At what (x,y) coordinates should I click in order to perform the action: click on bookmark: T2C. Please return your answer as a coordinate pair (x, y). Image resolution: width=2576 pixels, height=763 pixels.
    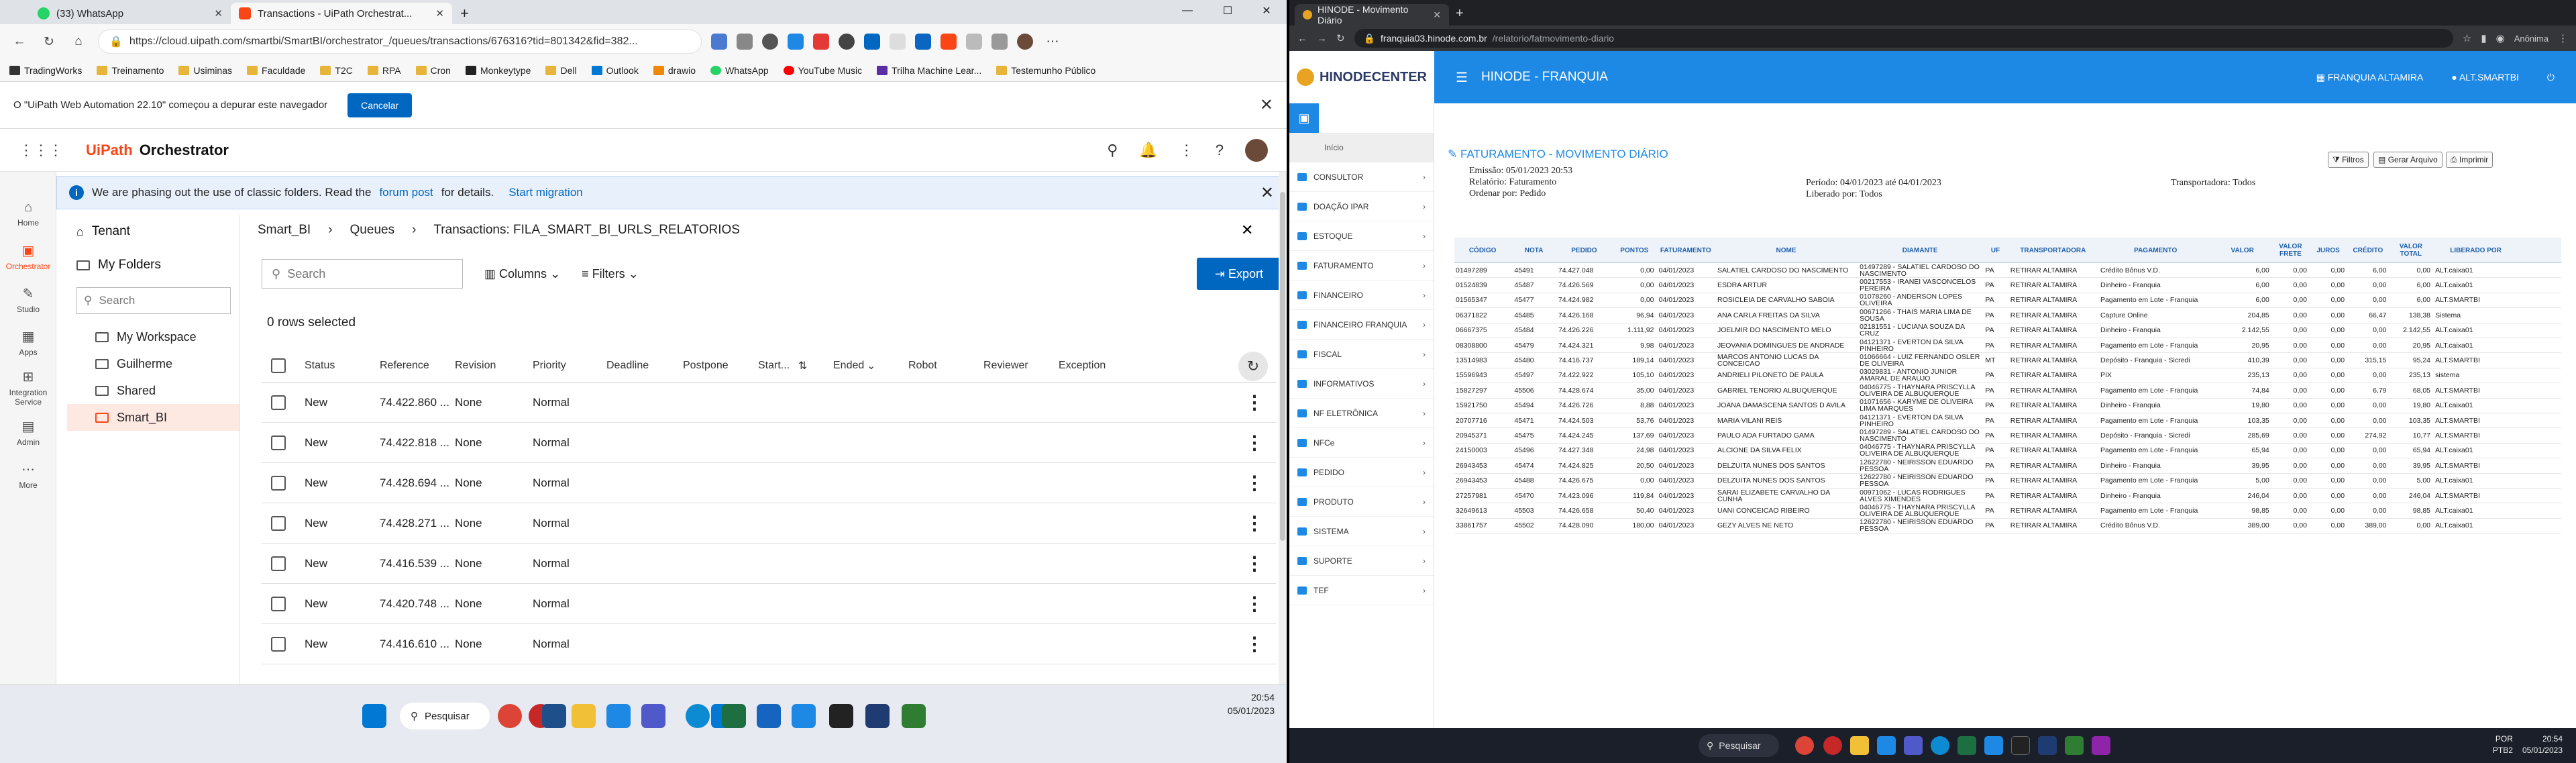
    Looking at the image, I should click on (336, 71).